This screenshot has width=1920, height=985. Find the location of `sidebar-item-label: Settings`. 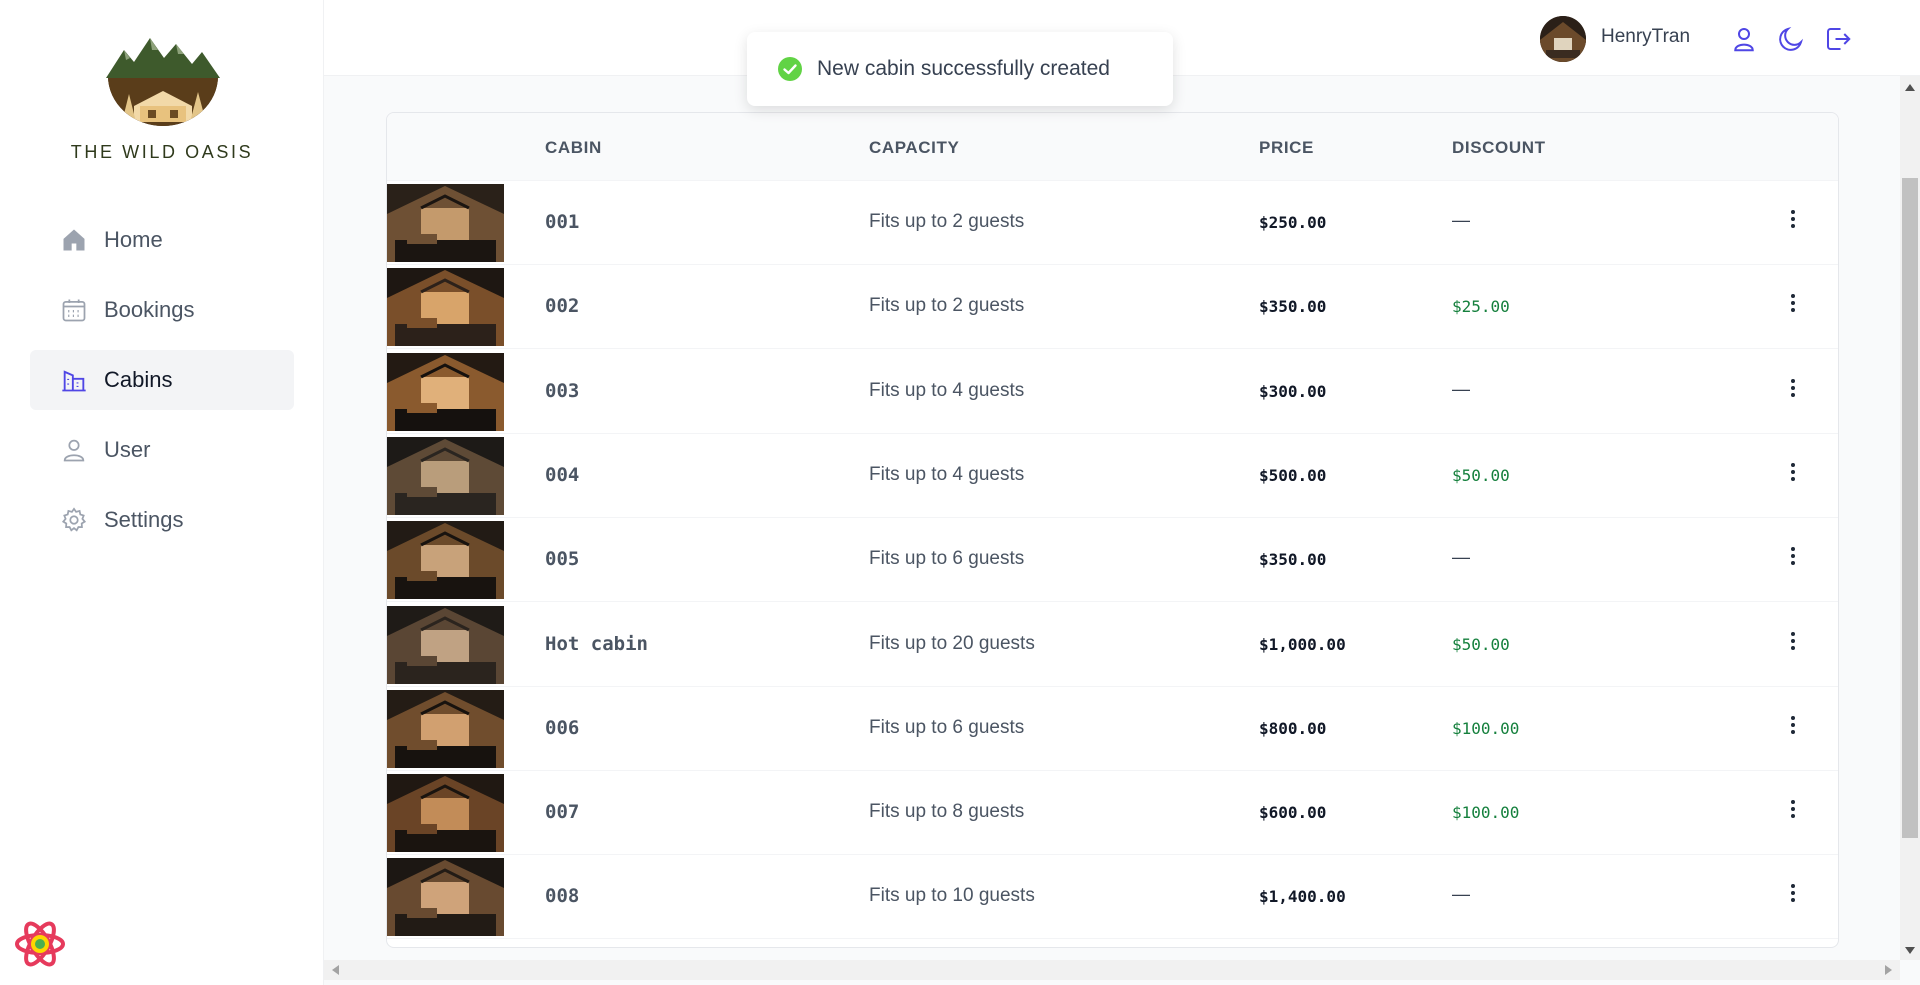

sidebar-item-label: Settings is located at coordinates (144, 519).